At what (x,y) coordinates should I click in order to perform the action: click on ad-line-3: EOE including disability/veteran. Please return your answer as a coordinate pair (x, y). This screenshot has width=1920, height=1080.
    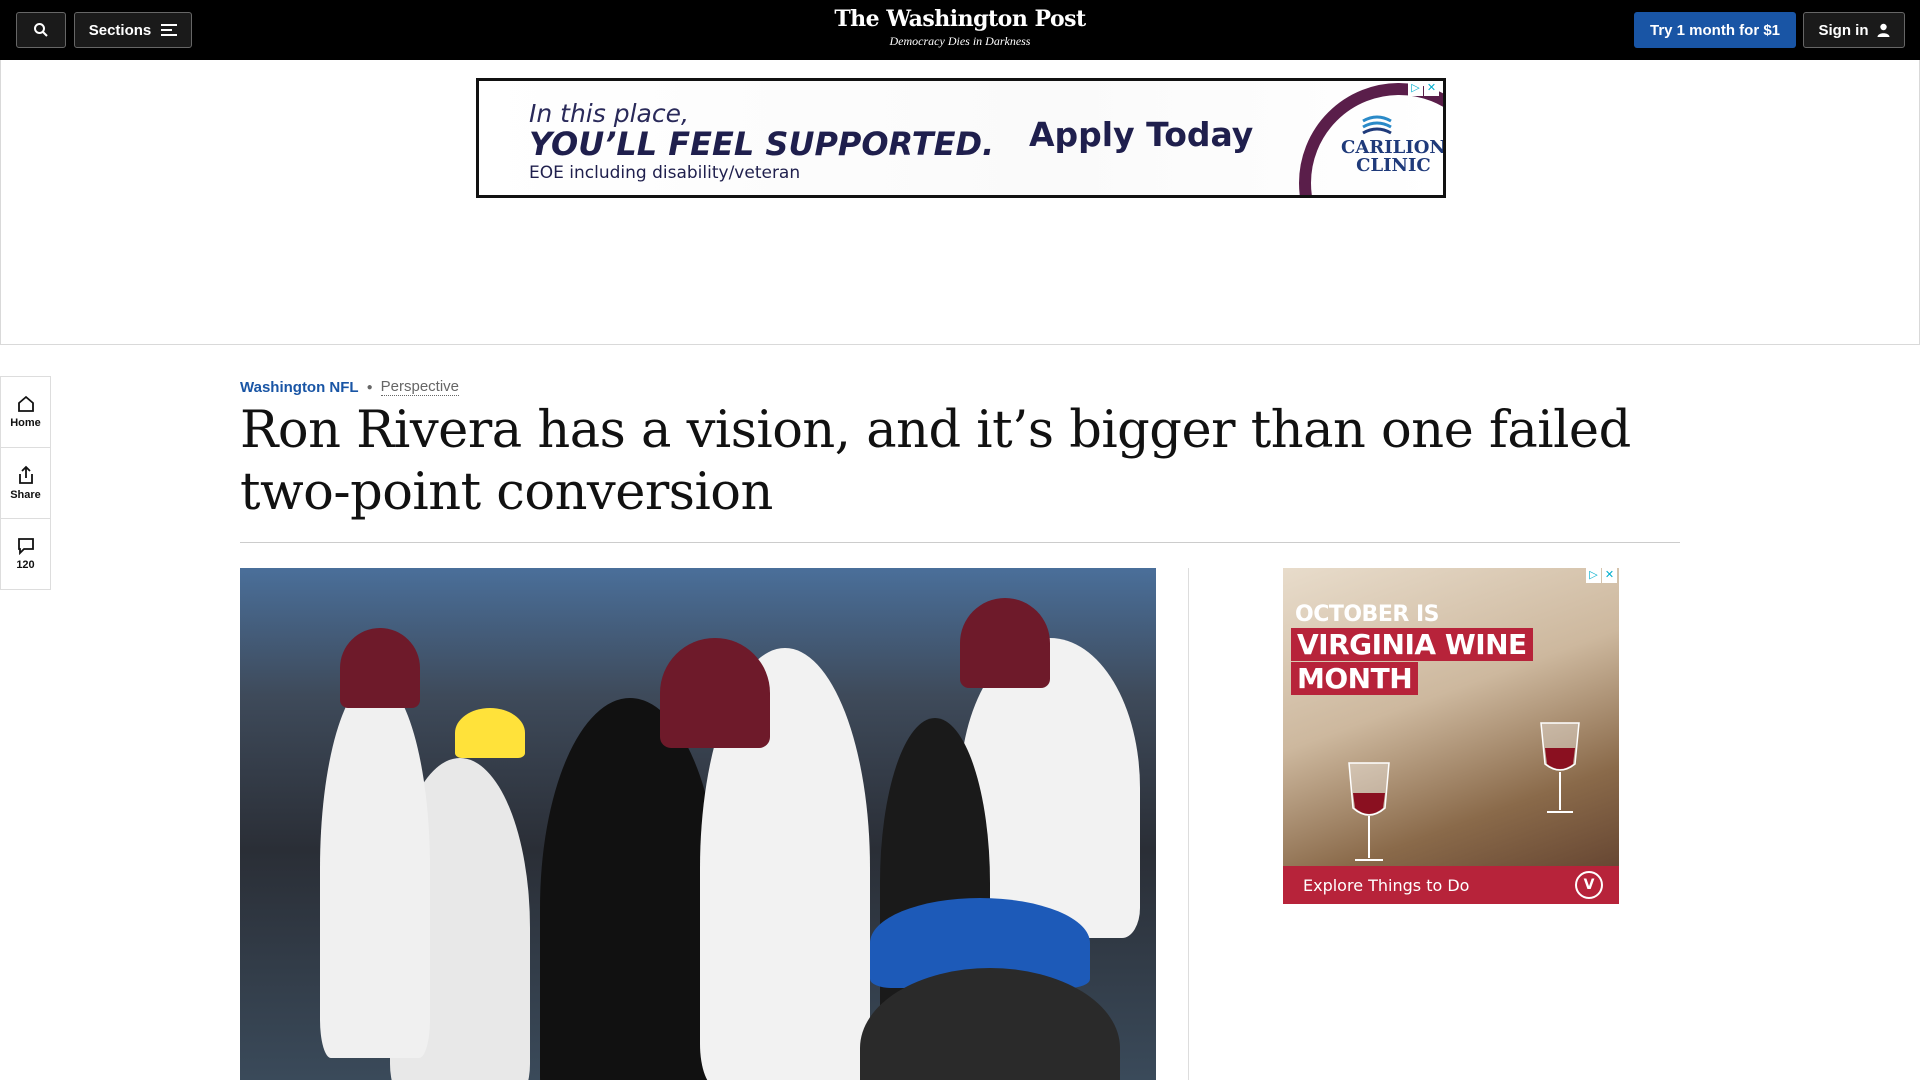
    Looking at the image, I should click on (665, 173).